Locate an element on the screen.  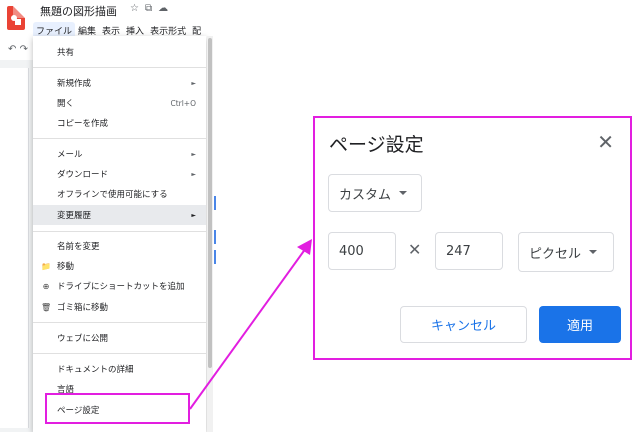
folder-icon: 📁 is located at coordinates (46, 266).